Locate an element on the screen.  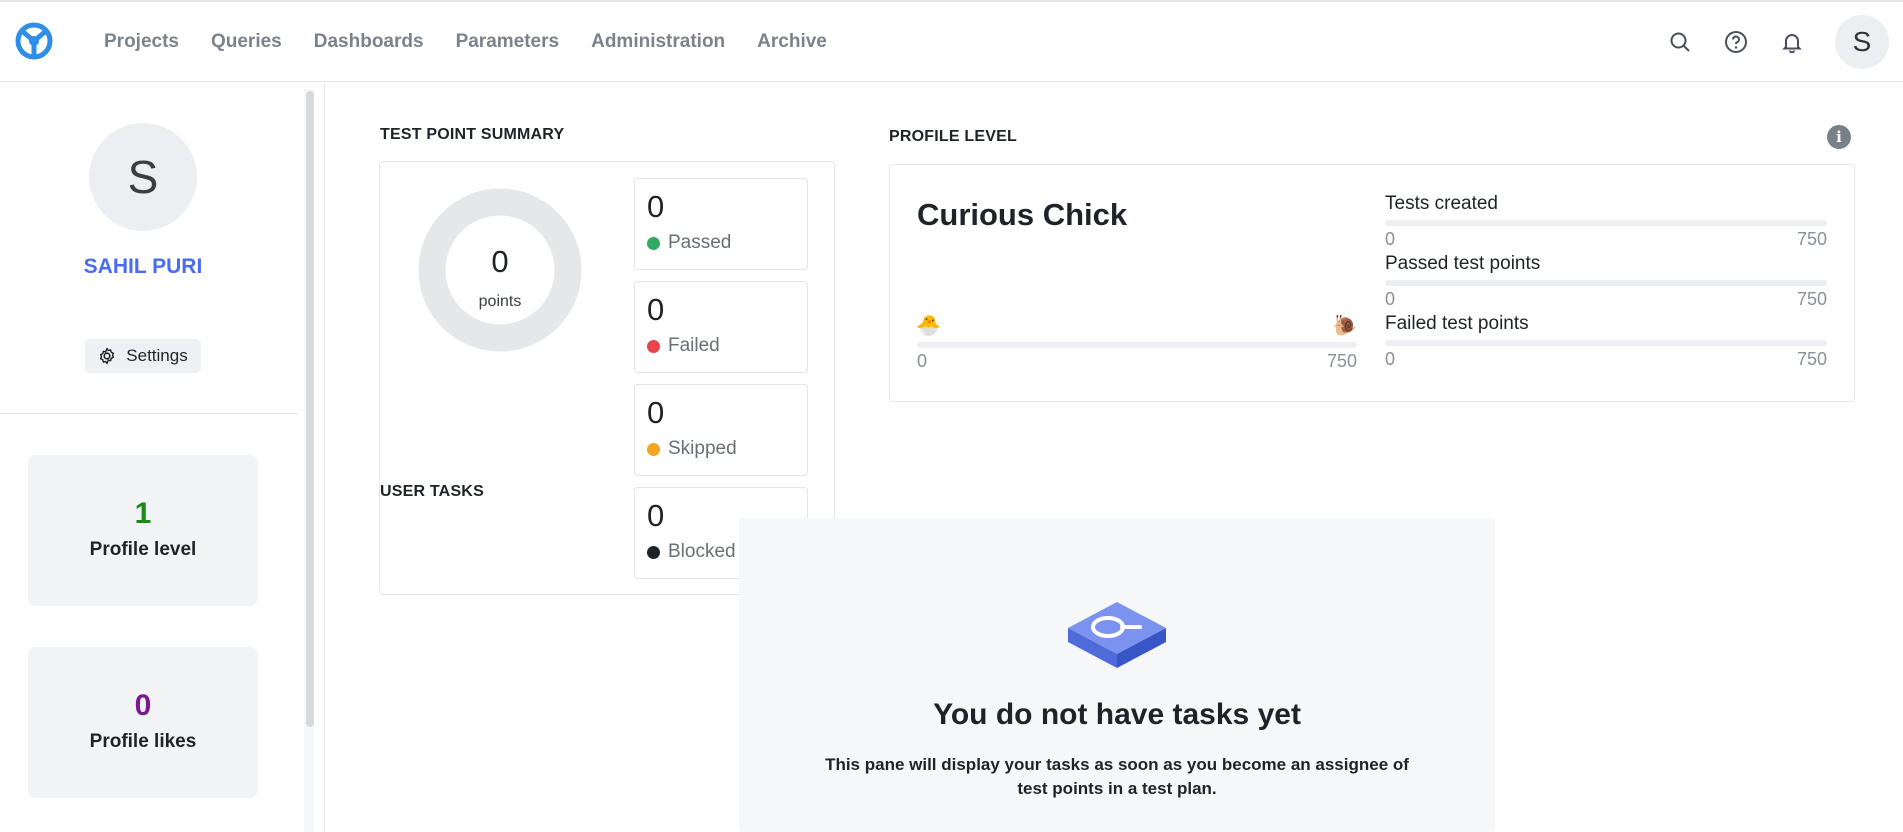
profile-likes-value: 0 is located at coordinates (143, 705).